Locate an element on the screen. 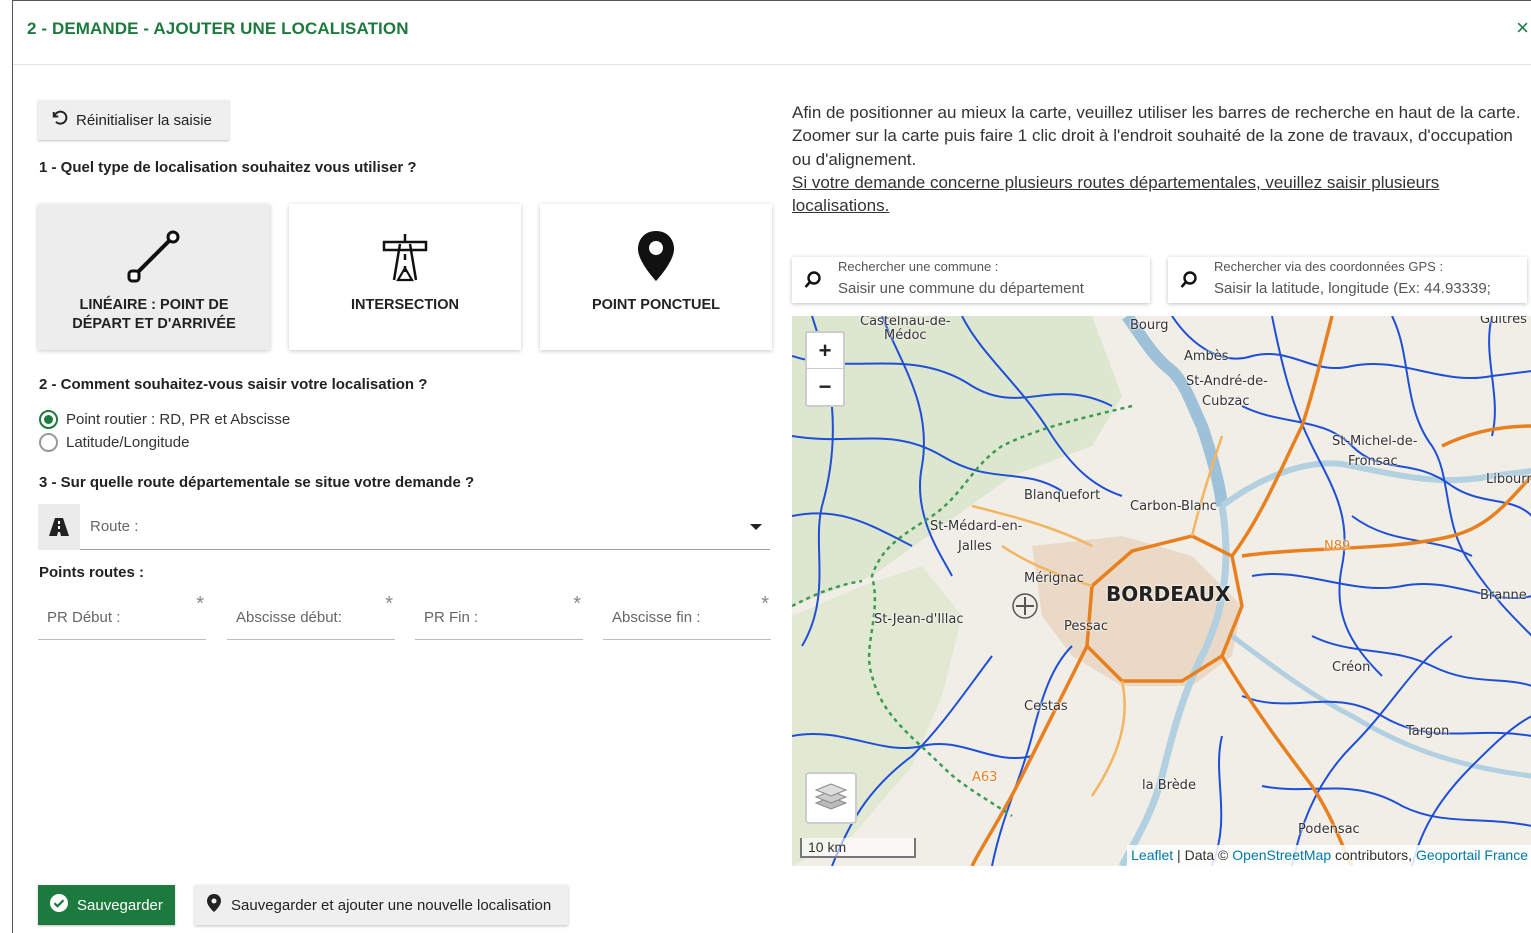 This screenshot has height=933, width=1531. pr-debut-field: PR Début : * is located at coordinates (122, 615).